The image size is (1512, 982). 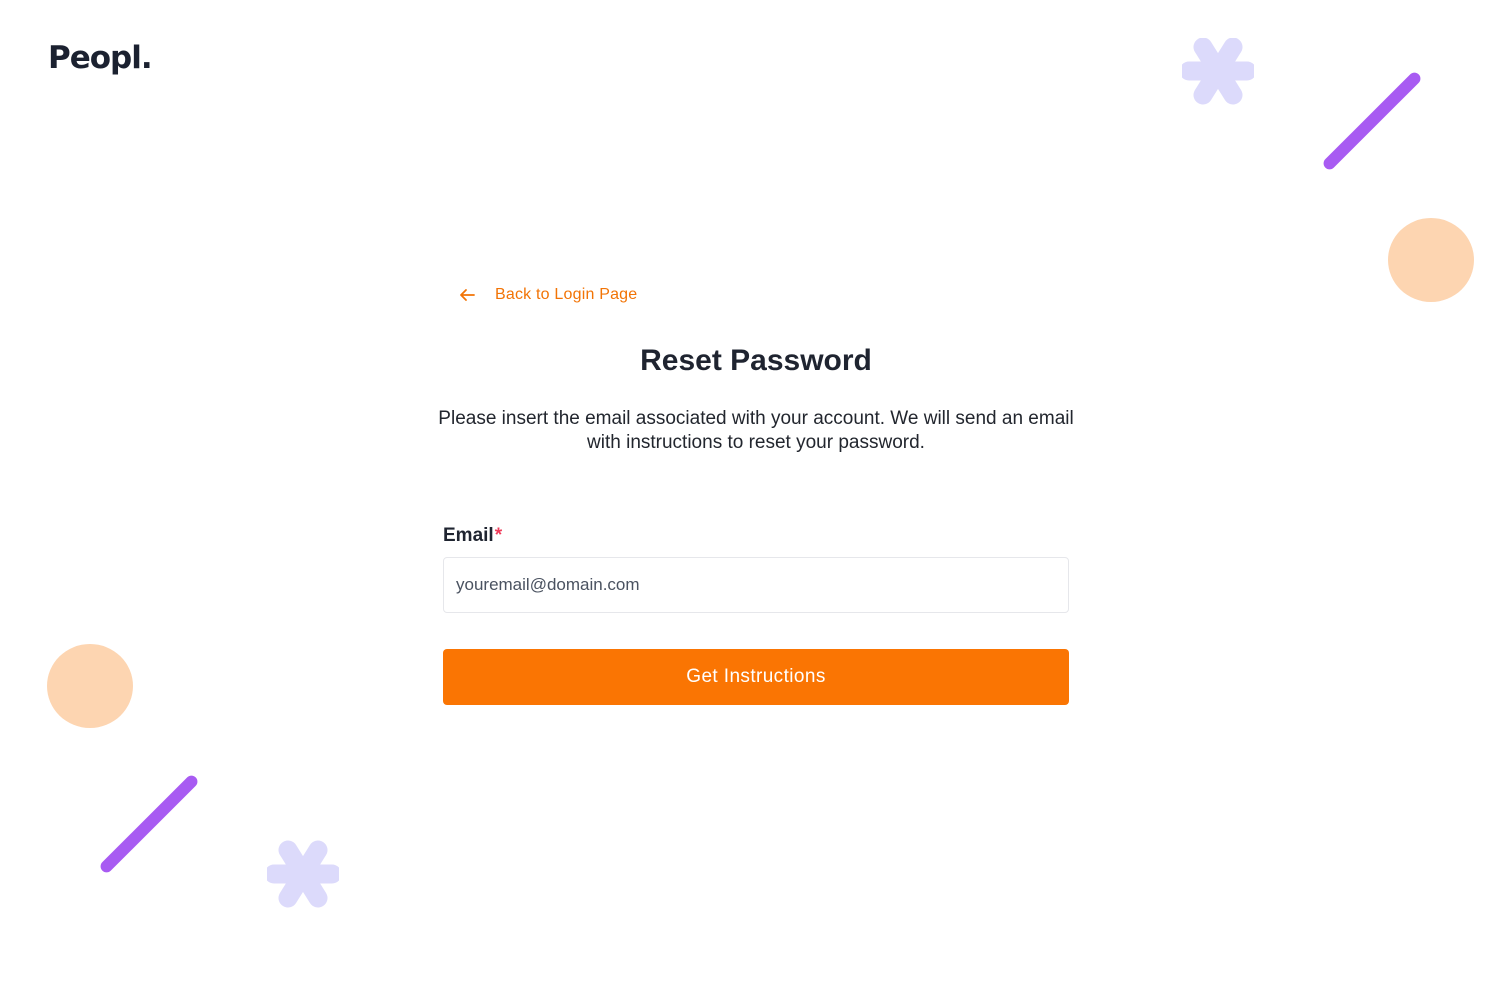 I want to click on required-marker: *, so click(x=498, y=535).